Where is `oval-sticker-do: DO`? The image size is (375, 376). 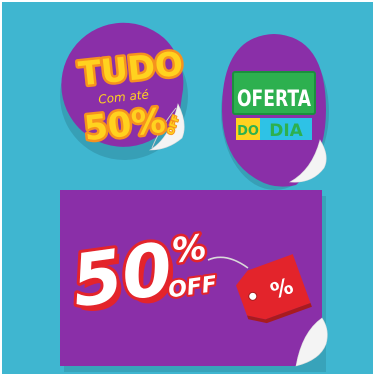
oval-sticker-do: DO is located at coordinates (248, 131).